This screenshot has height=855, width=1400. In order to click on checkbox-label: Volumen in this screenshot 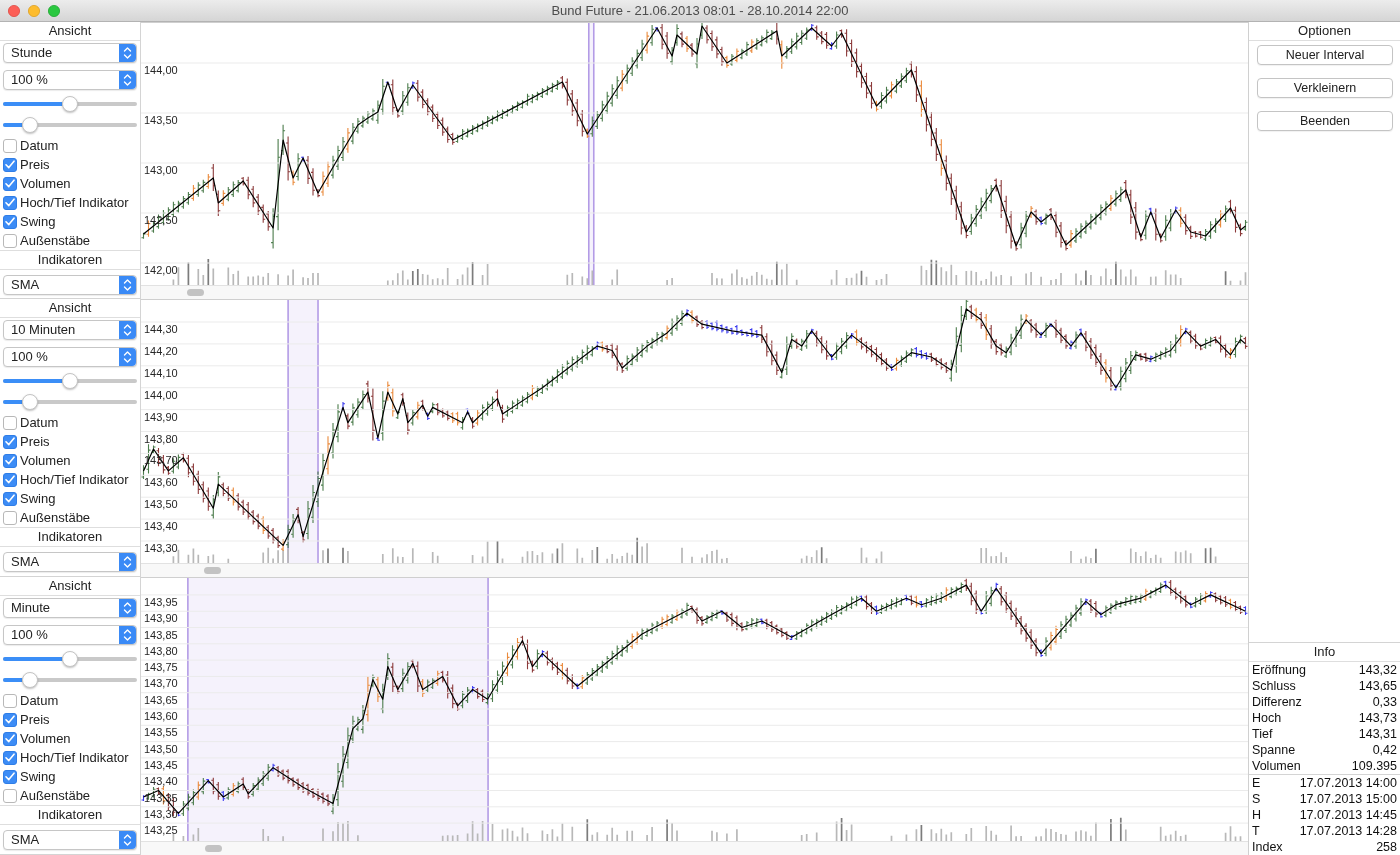, I will do `click(45, 460)`.